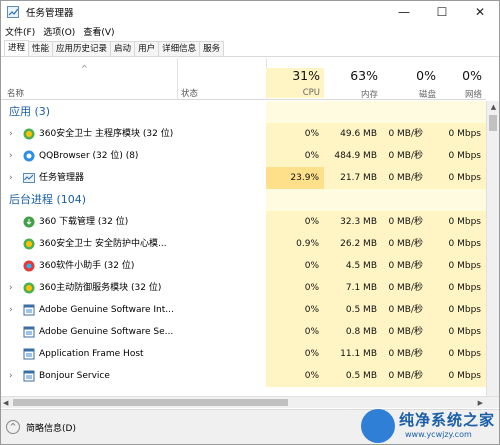  Describe the element at coordinates (358, 134) in the screenshot. I see `process-mem: 49.6 MB` at that location.